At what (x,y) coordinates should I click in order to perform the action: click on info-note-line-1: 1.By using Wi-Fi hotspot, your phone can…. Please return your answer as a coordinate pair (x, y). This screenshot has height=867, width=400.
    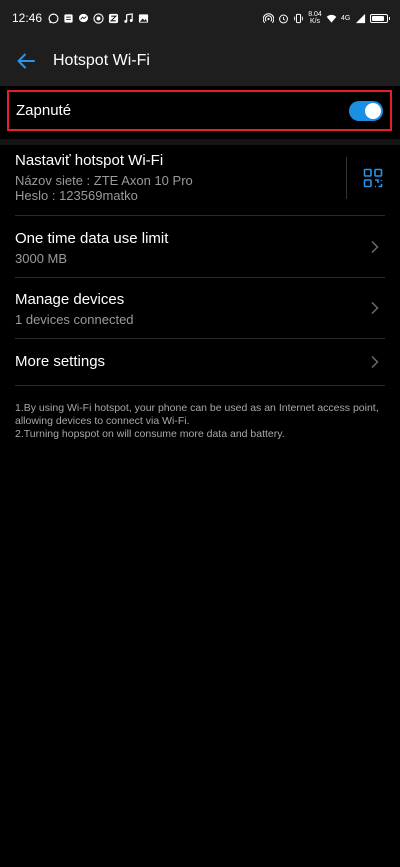
    Looking at the image, I should click on (197, 414).